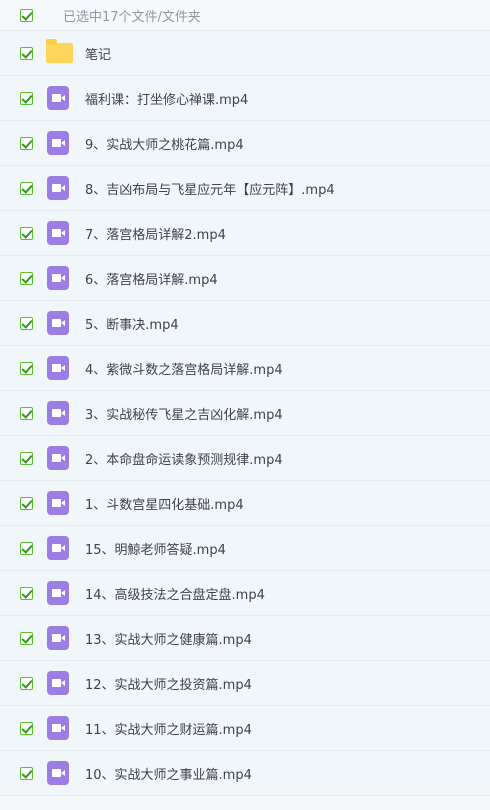 This screenshot has height=810, width=490. I want to click on folder-icon, so click(59, 51).